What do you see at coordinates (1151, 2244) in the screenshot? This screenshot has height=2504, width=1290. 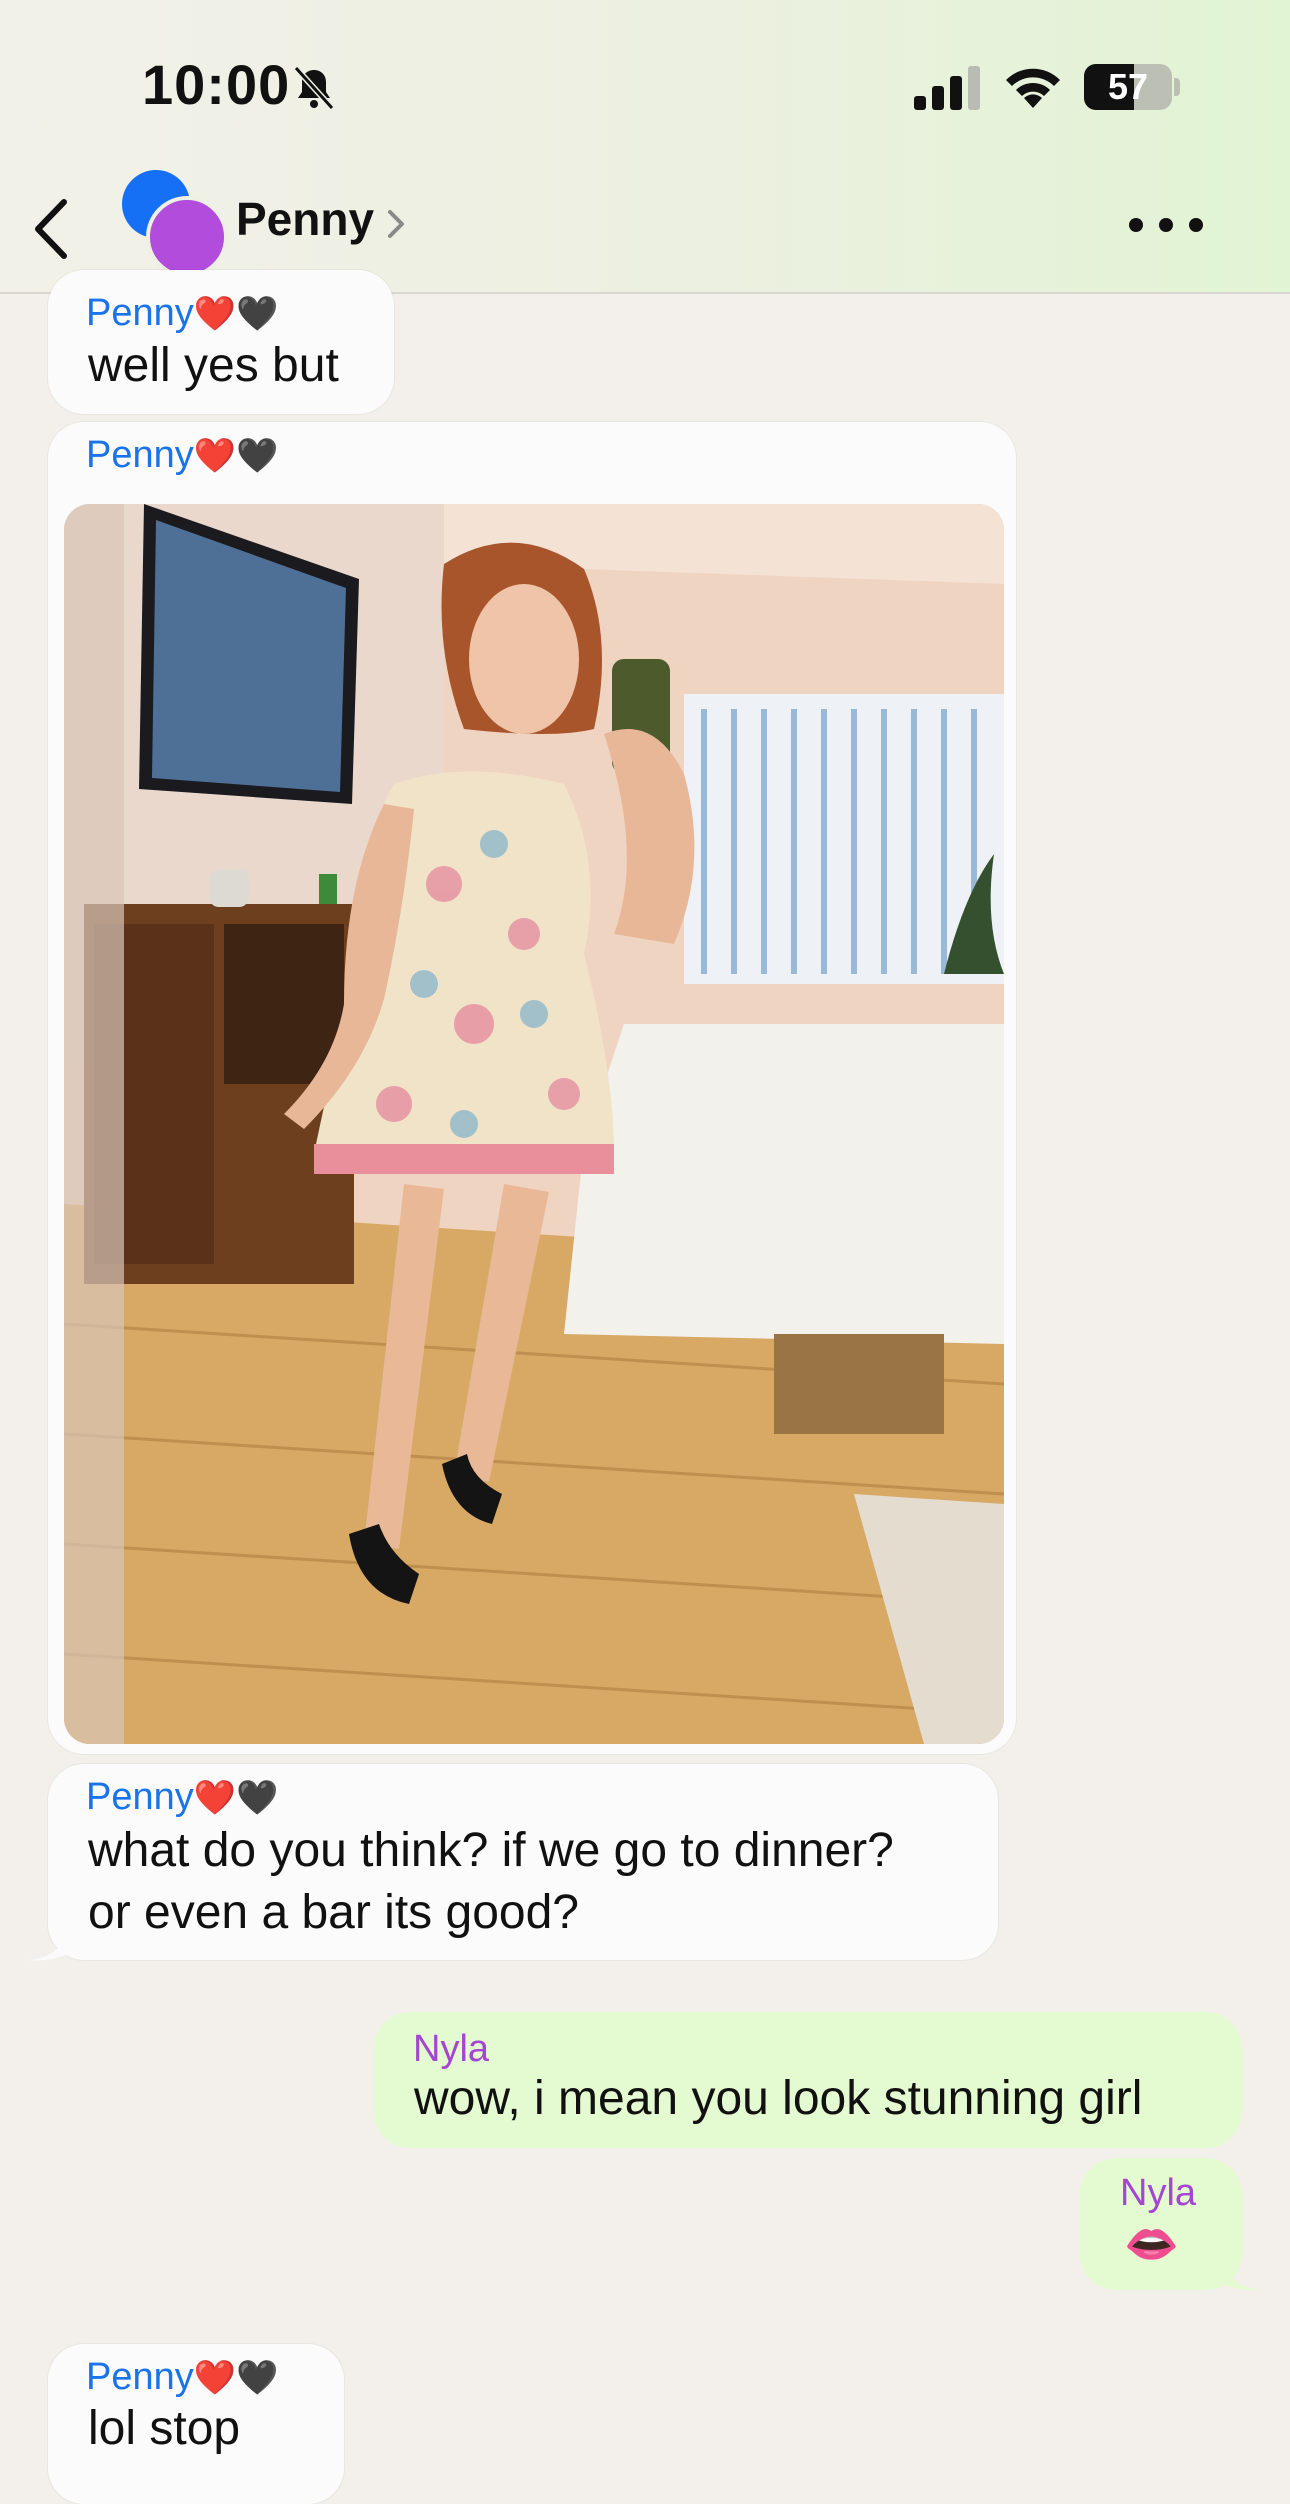 I see `lips-emoji: 👄` at bounding box center [1151, 2244].